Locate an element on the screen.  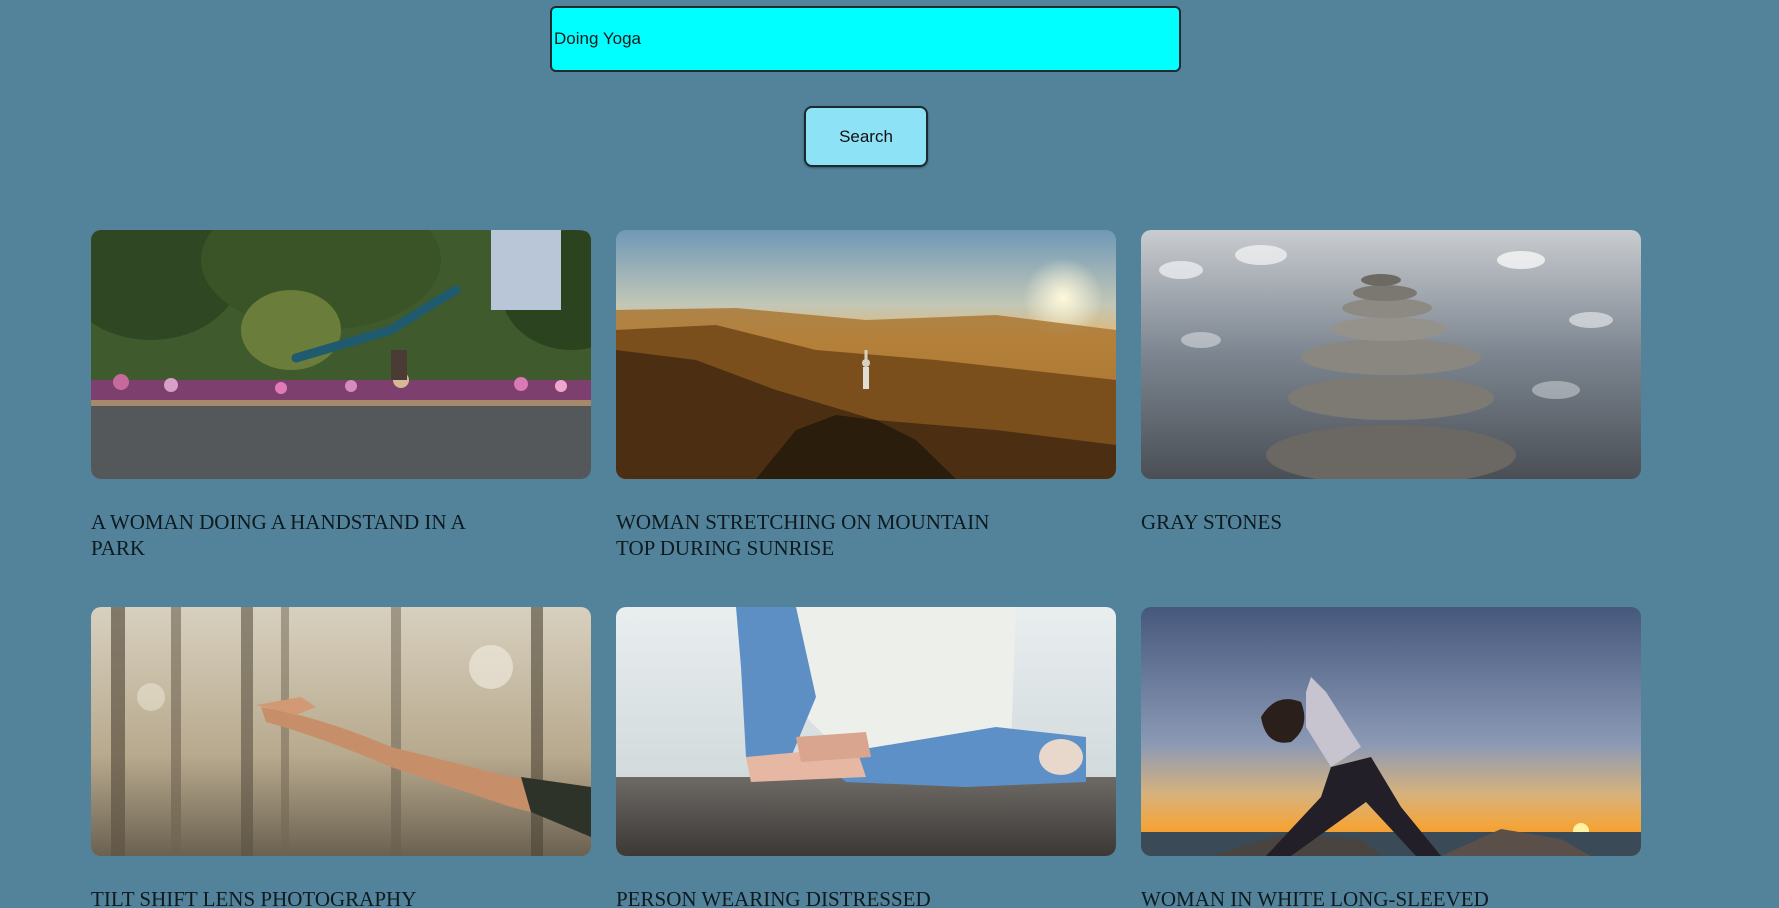
result-image-handstand-park is located at coordinates (341, 354).